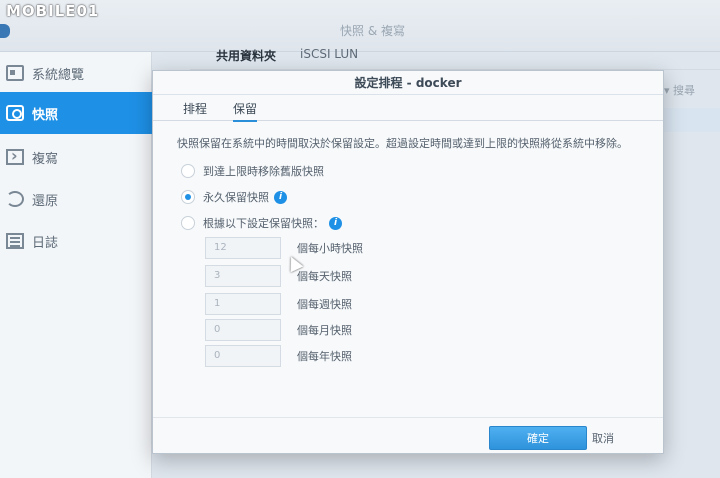  Describe the element at coordinates (15, 155) in the screenshot. I see `copy-icon` at that location.